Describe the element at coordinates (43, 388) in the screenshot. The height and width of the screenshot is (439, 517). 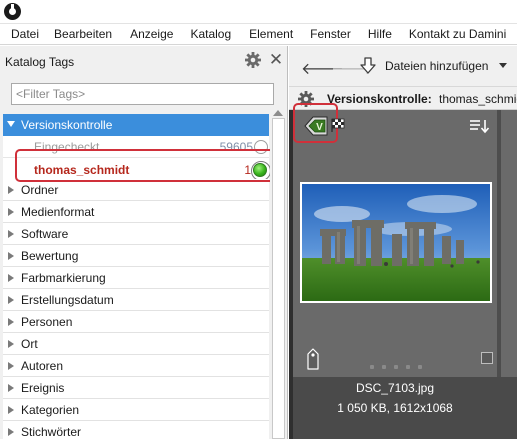
I see `tree-item-label: Ereignis` at that location.